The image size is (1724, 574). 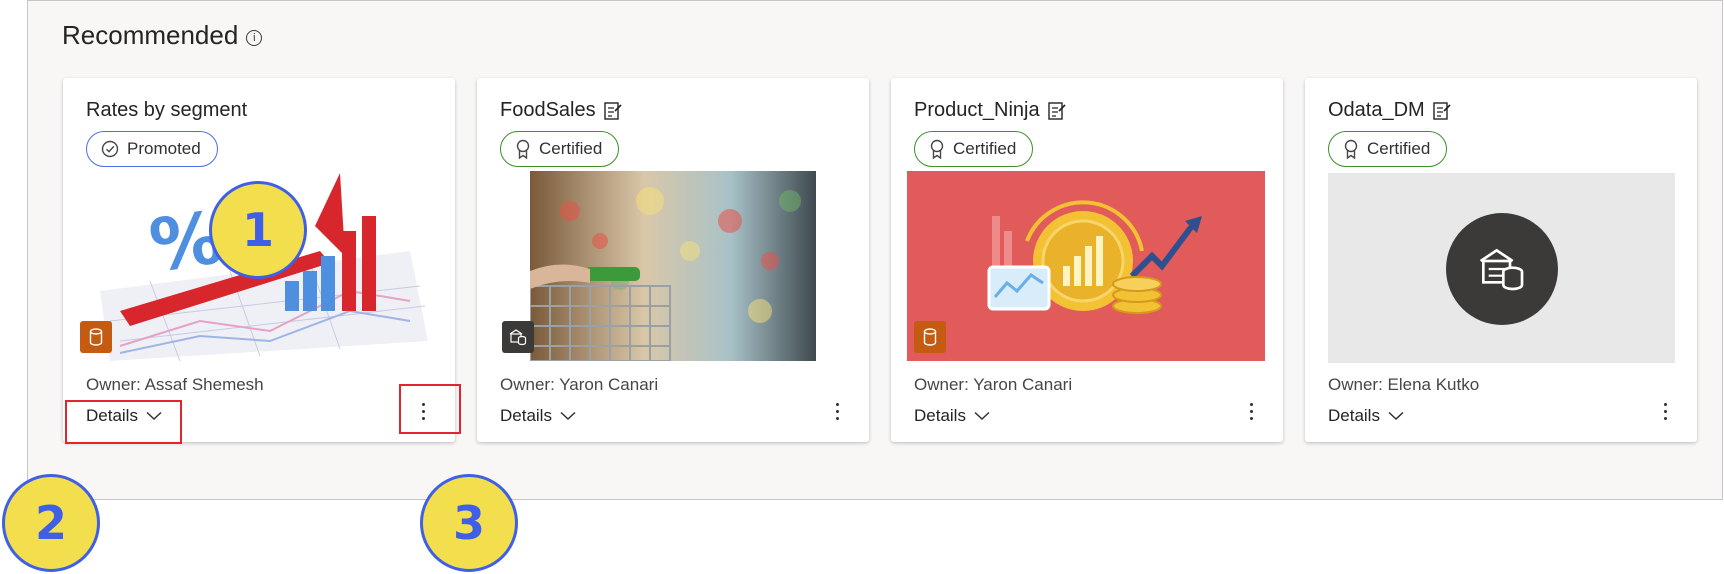 I want to click on promoted-badge: Promoted, so click(x=152, y=149).